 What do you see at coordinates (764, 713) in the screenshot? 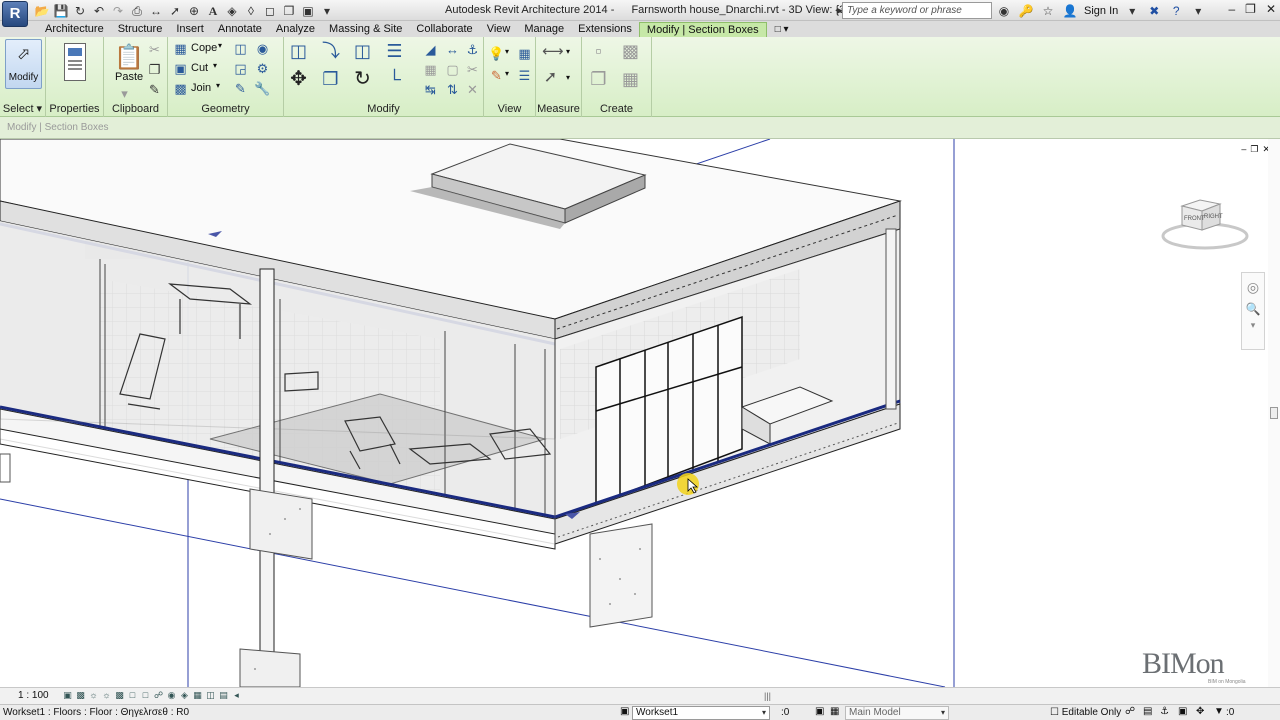
I see `workset-dropdown-icon: ▾` at bounding box center [764, 713].